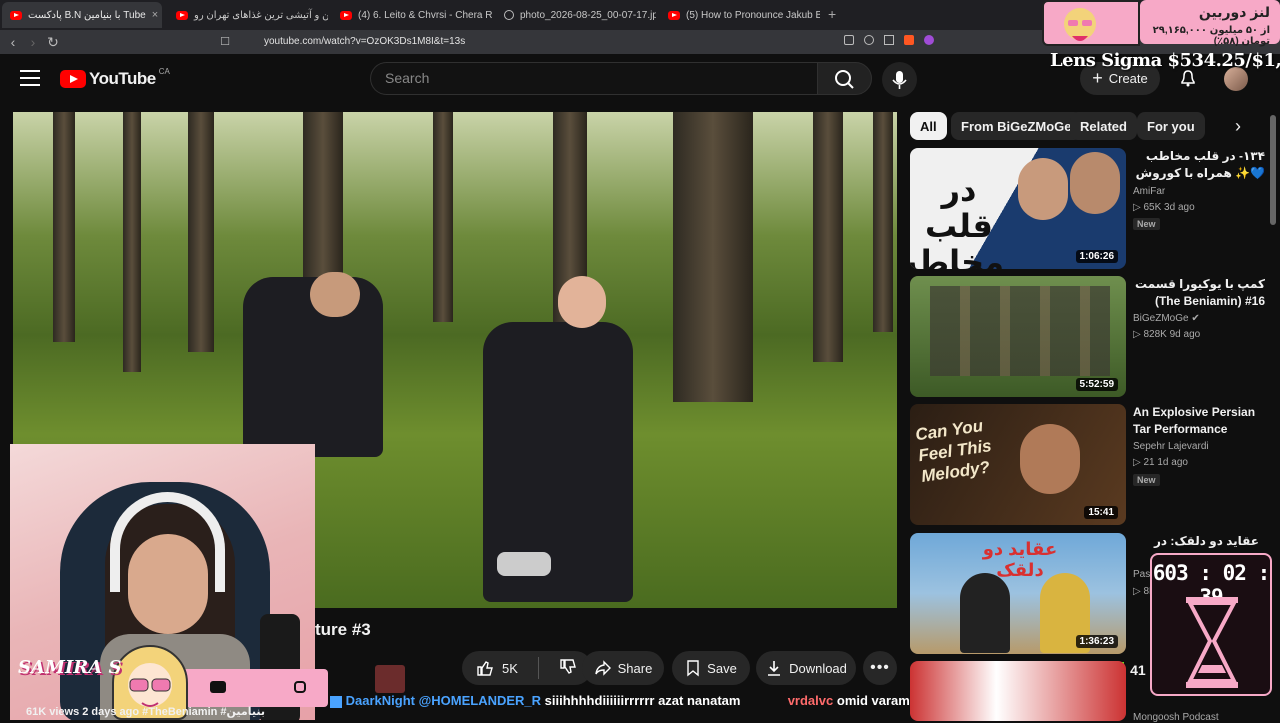 This screenshot has width=1280, height=723. I want to click on logo-text: YouTube, so click(122, 78).